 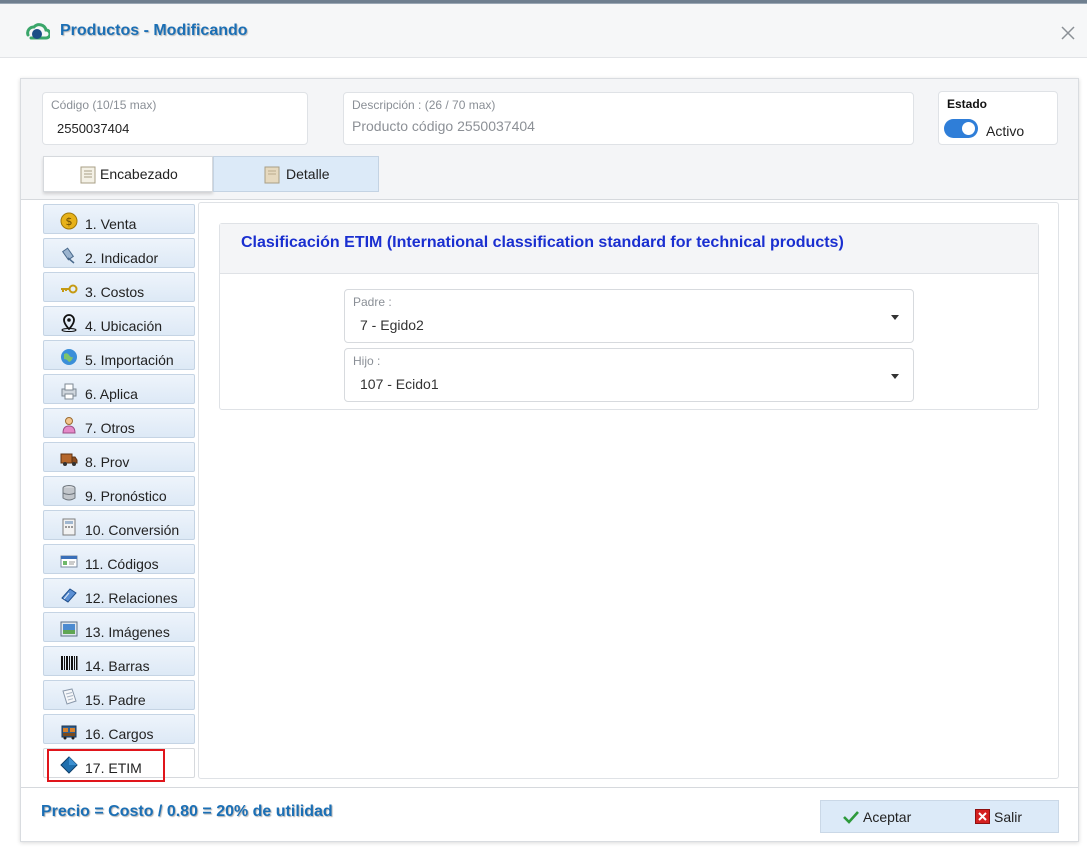 I want to click on codigo-field: Código (10/15 max) 2550037404, so click(x=175, y=118).